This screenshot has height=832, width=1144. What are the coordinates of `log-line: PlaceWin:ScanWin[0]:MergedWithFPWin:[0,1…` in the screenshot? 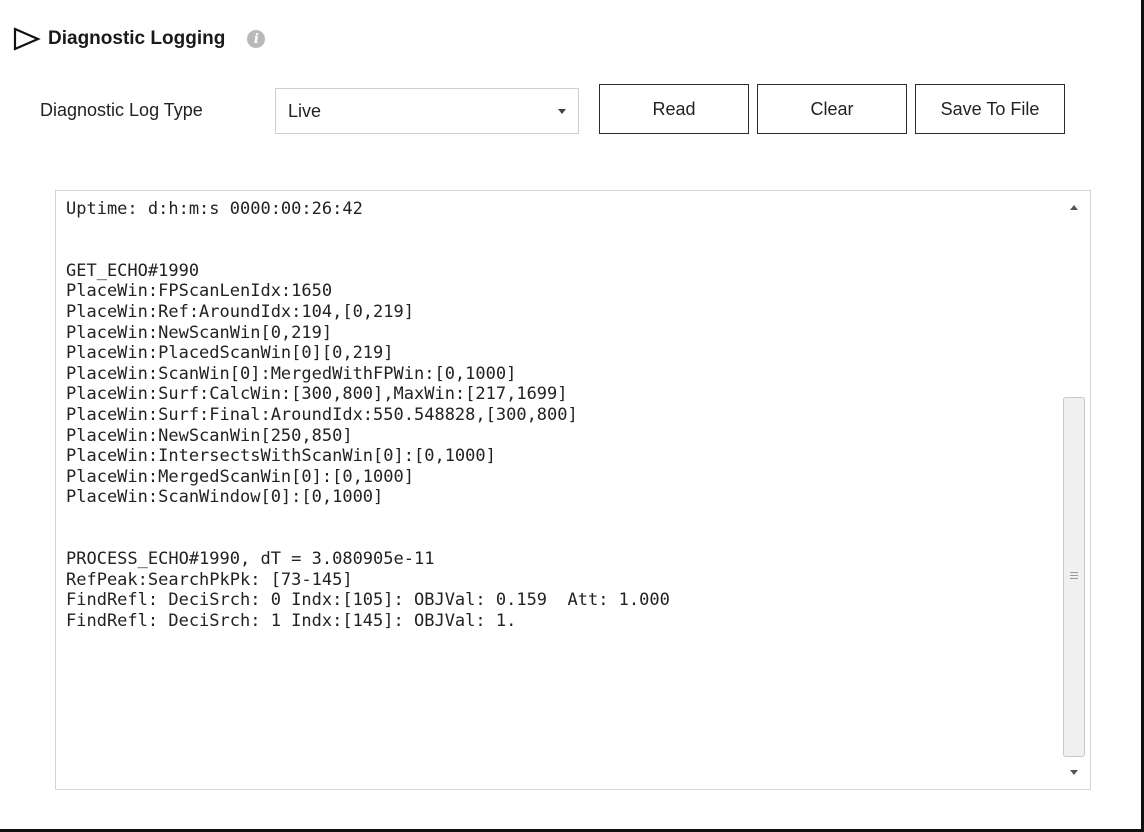 It's located at (291, 373).